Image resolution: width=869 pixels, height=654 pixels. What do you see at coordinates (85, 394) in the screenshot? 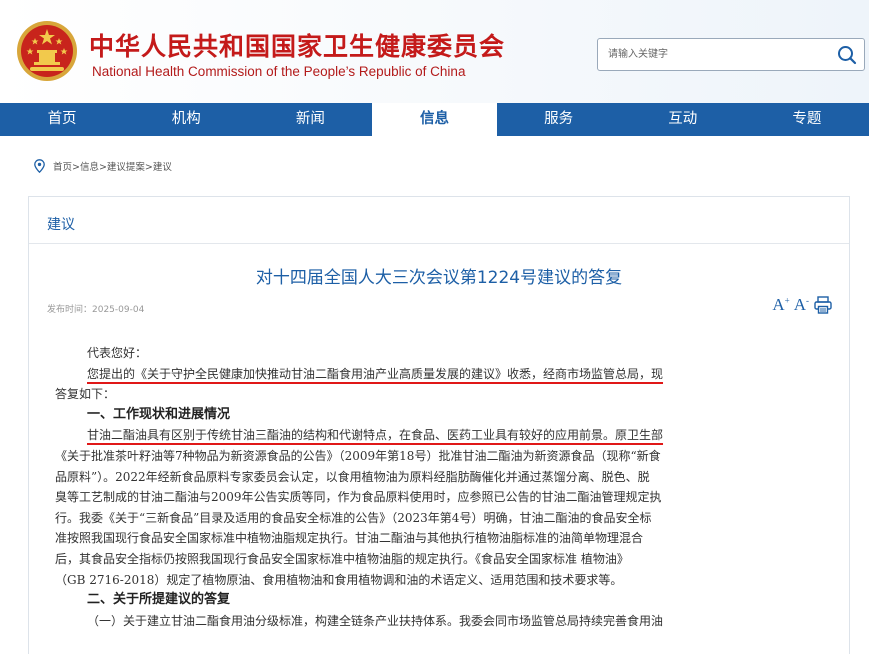
I see `body-line: 答复如下：` at bounding box center [85, 394].